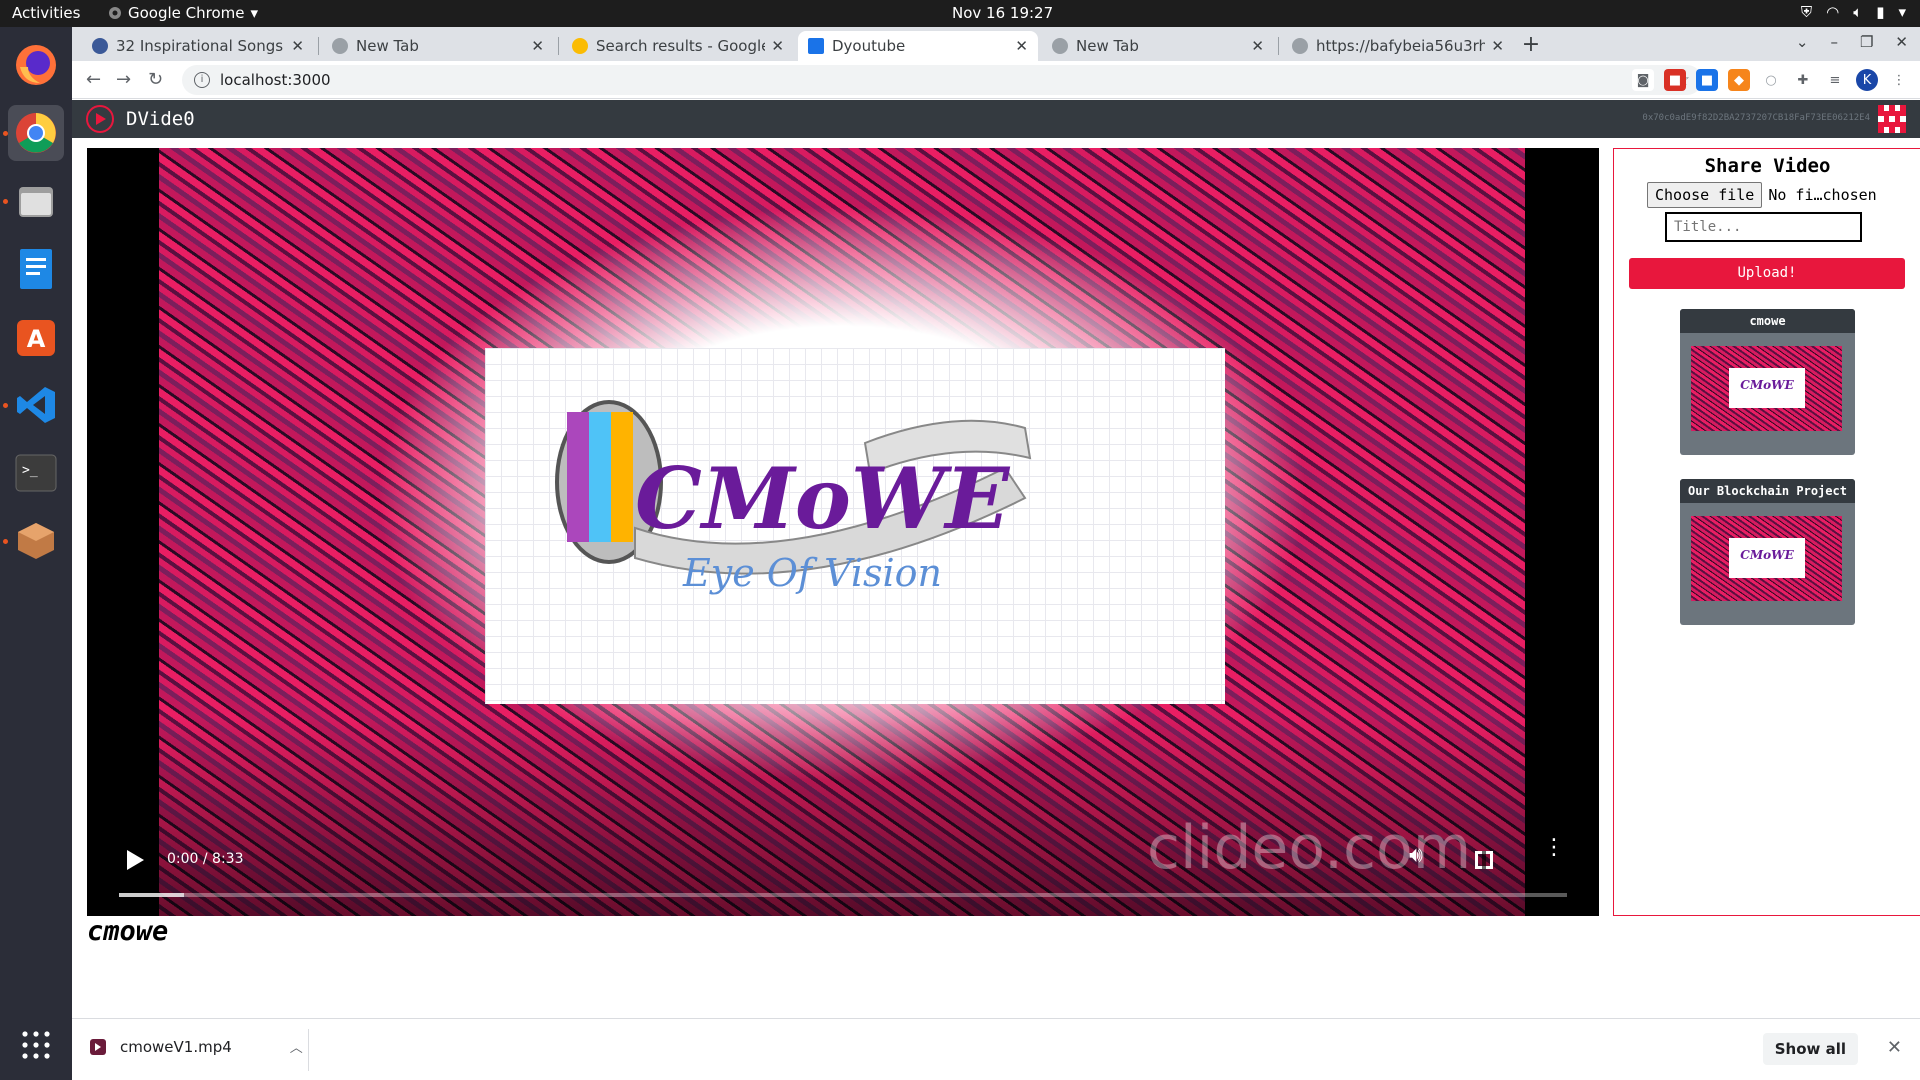 This screenshot has width=1920, height=1080. I want to click on writer-dock-item, so click(36, 269).